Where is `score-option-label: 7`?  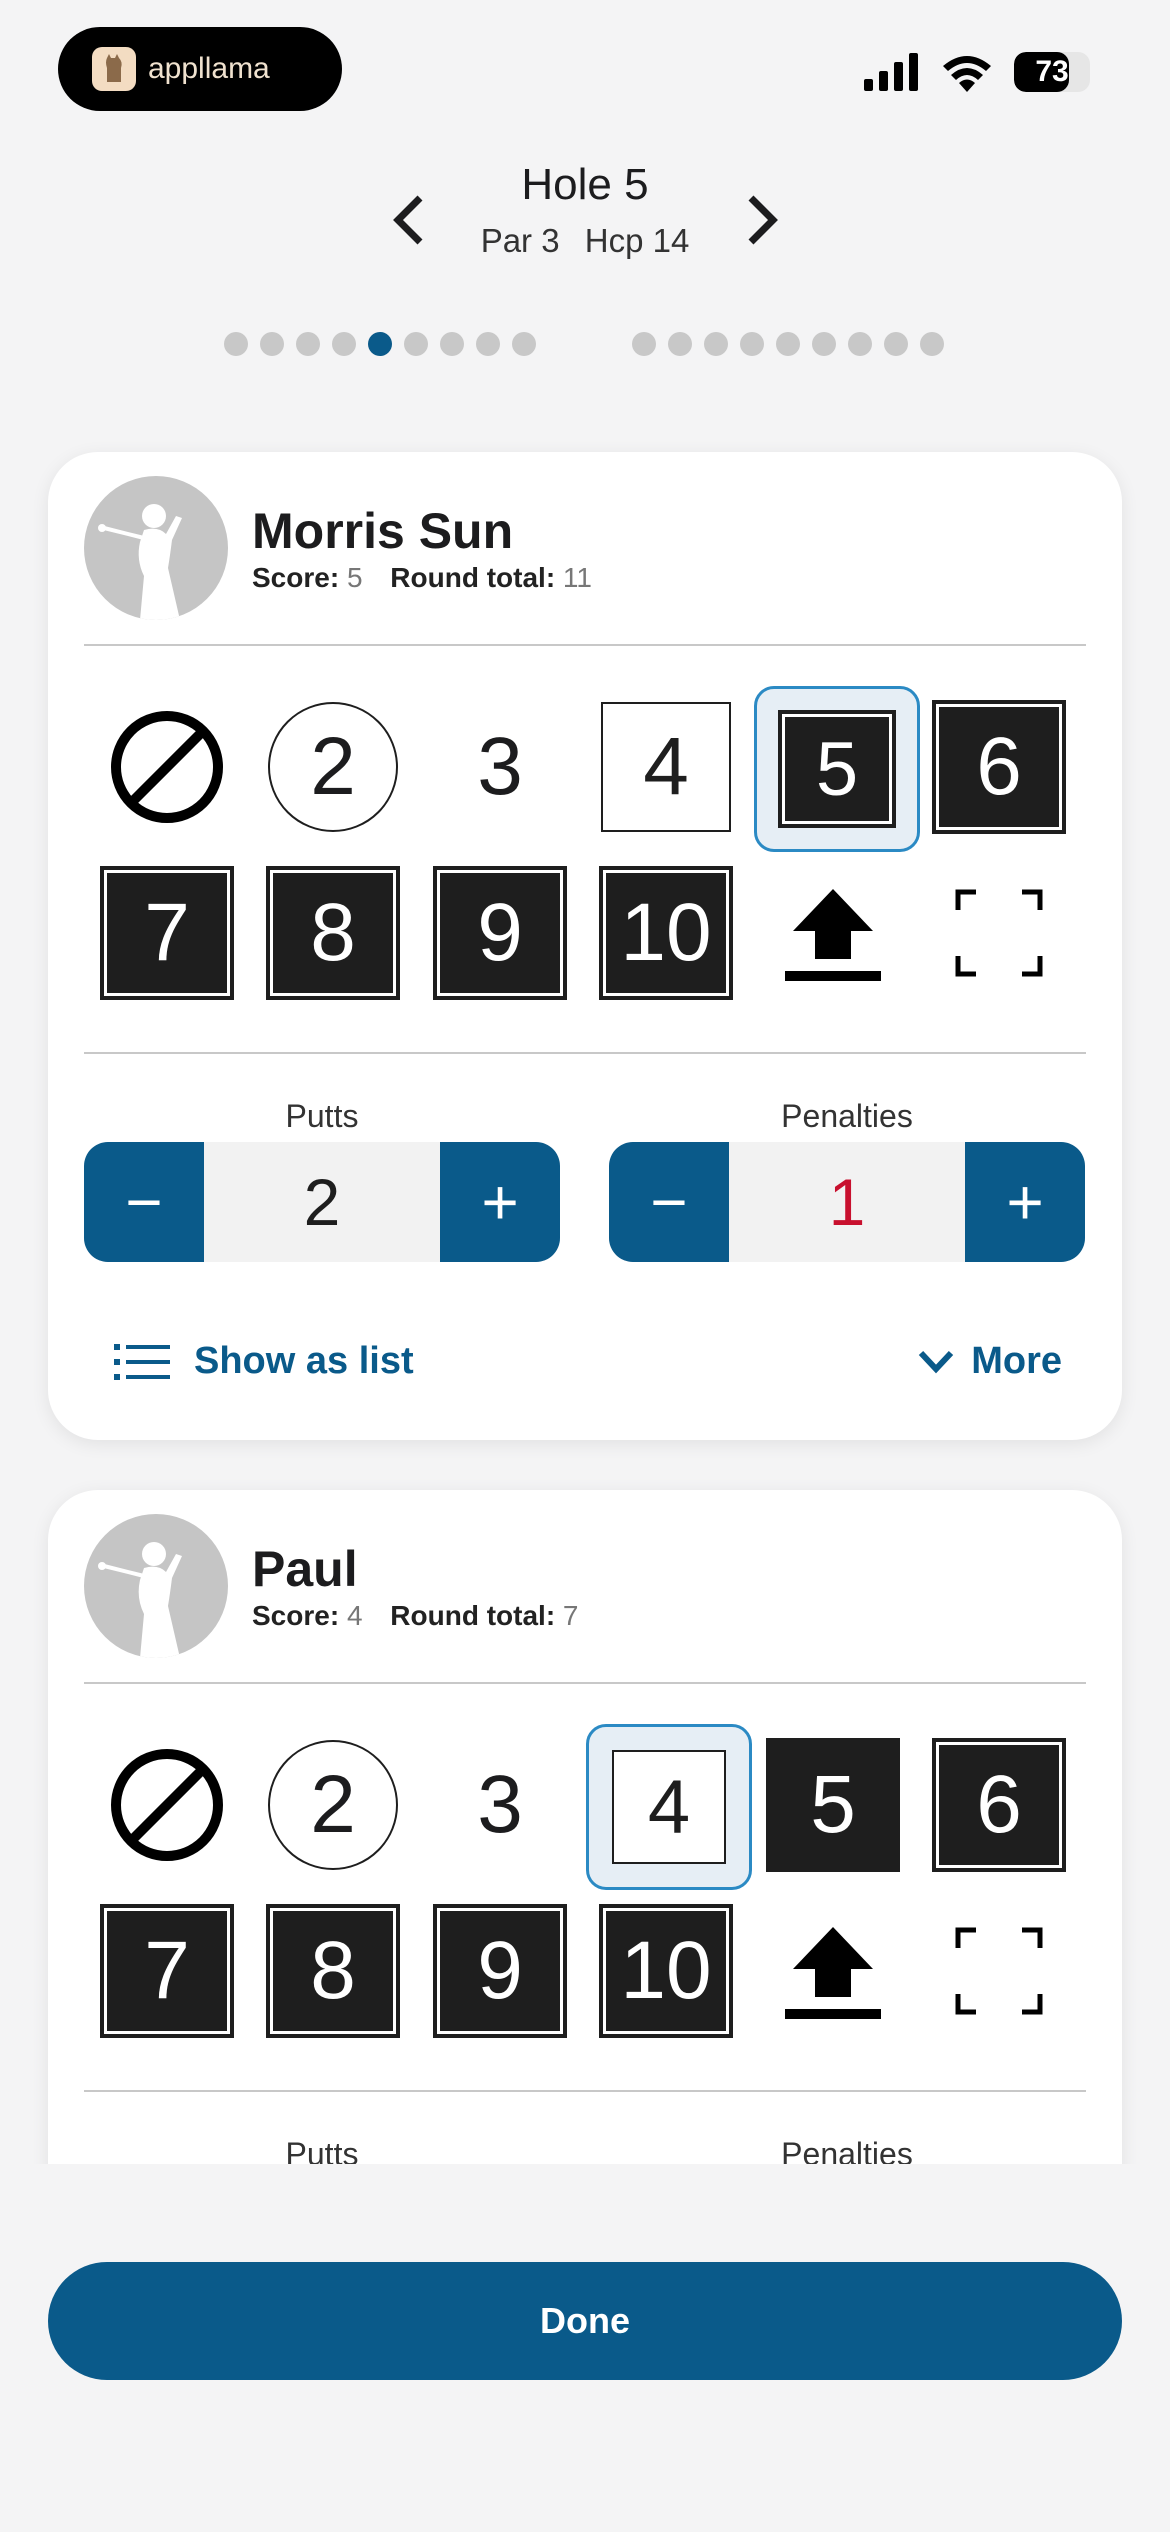
score-option-label: 7 is located at coordinates (167, 933).